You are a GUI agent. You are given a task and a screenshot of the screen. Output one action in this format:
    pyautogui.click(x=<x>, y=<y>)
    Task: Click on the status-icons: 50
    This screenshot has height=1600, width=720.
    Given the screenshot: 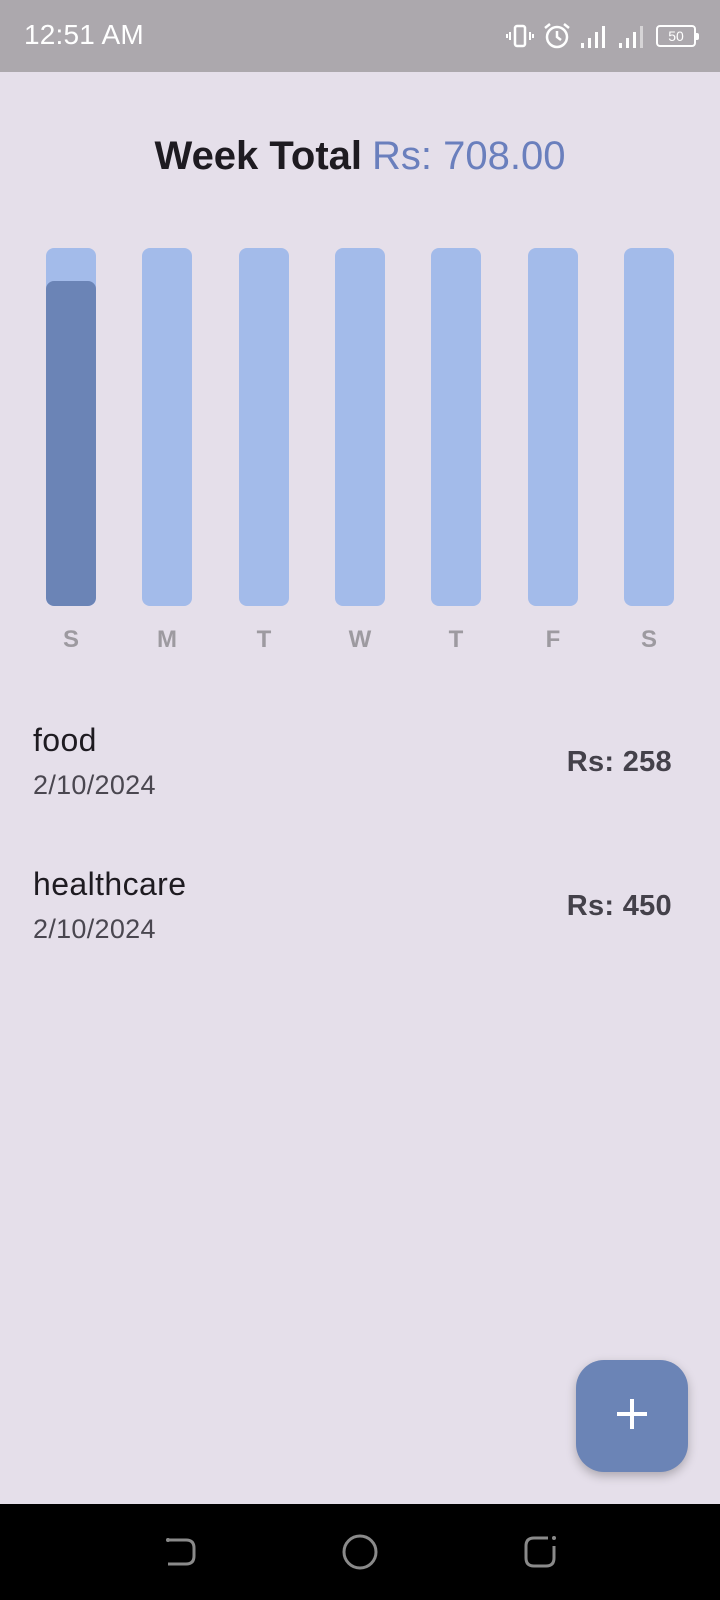 What is the action you would take?
    pyautogui.click(x=602, y=36)
    